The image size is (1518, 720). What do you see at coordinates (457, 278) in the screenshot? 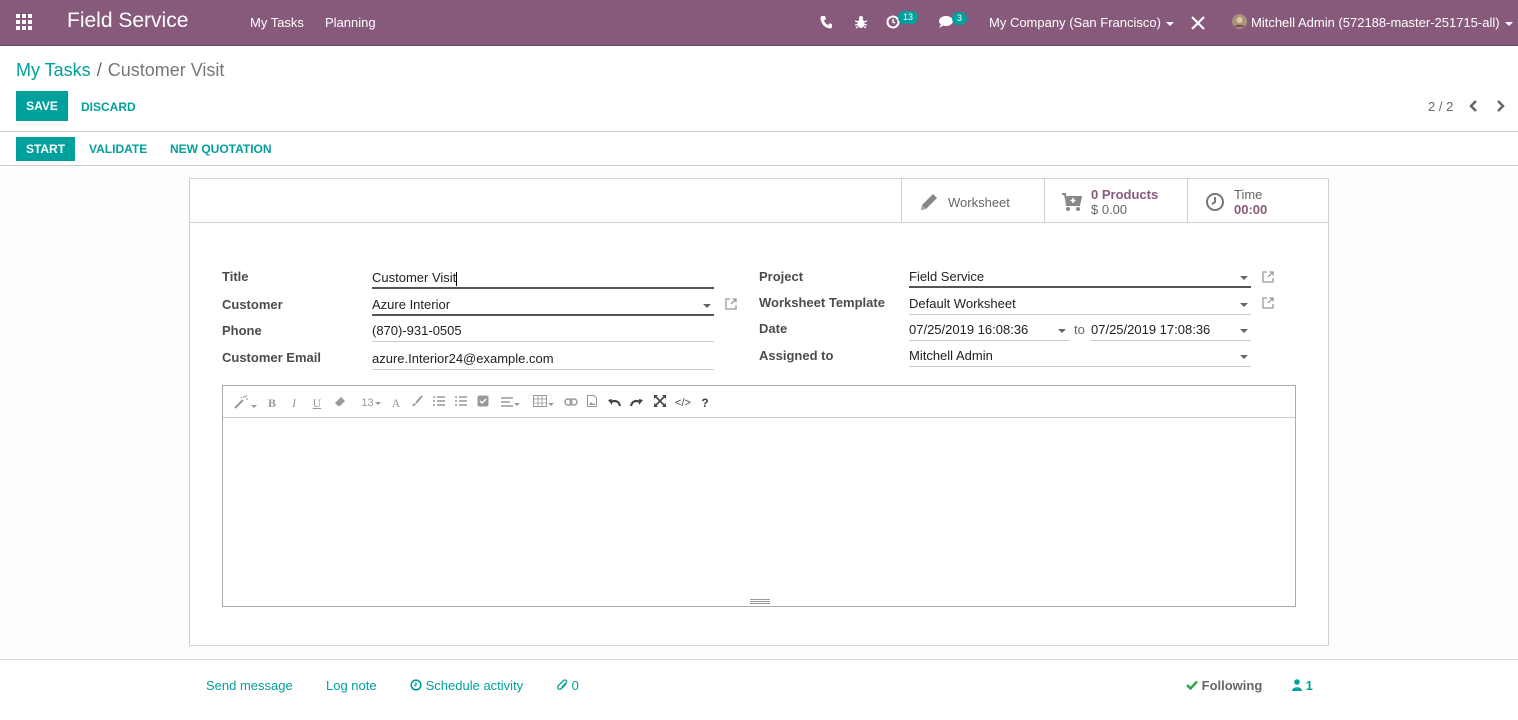
I see `text-cursor` at bounding box center [457, 278].